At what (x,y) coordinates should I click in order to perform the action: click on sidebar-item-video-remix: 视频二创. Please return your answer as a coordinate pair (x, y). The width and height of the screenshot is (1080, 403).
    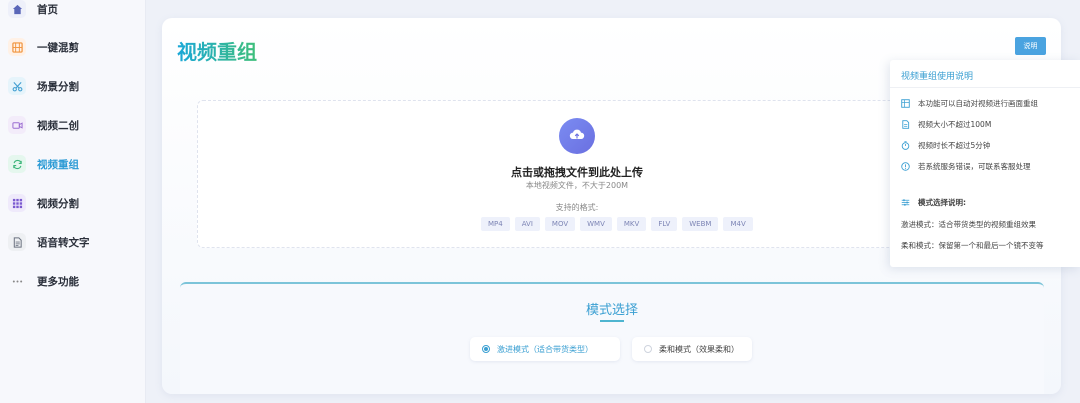
    Looking at the image, I should click on (73, 125).